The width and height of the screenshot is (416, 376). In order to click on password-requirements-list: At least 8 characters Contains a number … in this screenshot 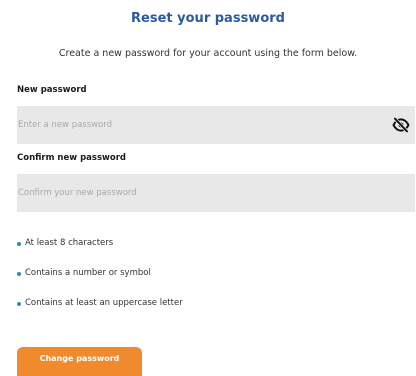, I will do `click(100, 283)`.